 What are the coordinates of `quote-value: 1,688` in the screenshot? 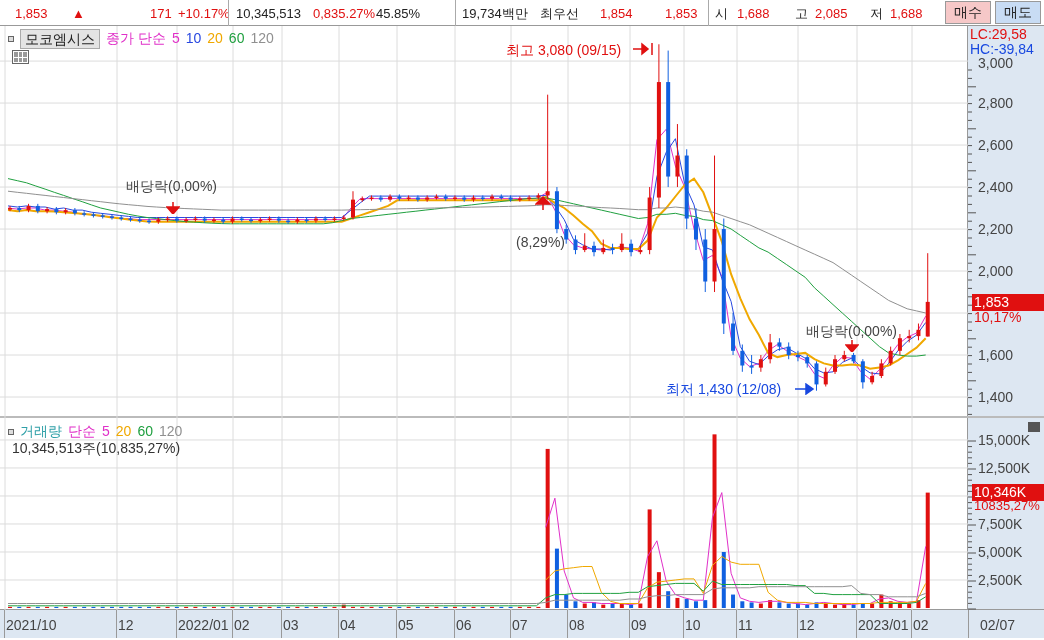 It's located at (906, 14).